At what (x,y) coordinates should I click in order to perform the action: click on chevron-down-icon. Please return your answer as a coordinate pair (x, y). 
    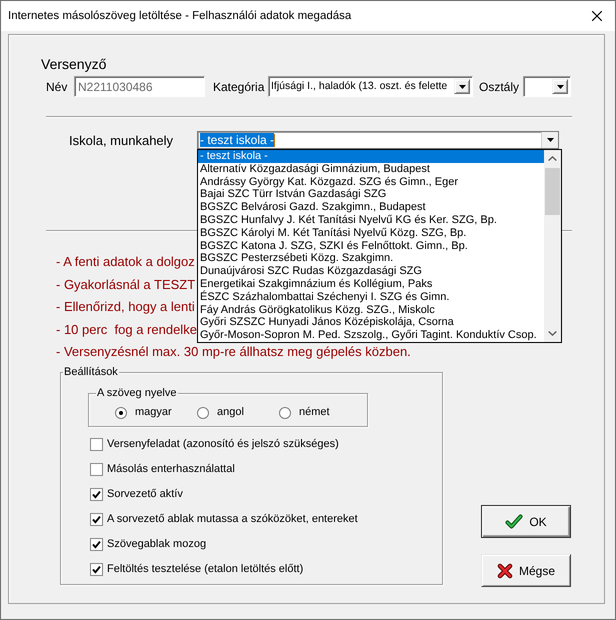
    Looking at the image, I should click on (552, 333).